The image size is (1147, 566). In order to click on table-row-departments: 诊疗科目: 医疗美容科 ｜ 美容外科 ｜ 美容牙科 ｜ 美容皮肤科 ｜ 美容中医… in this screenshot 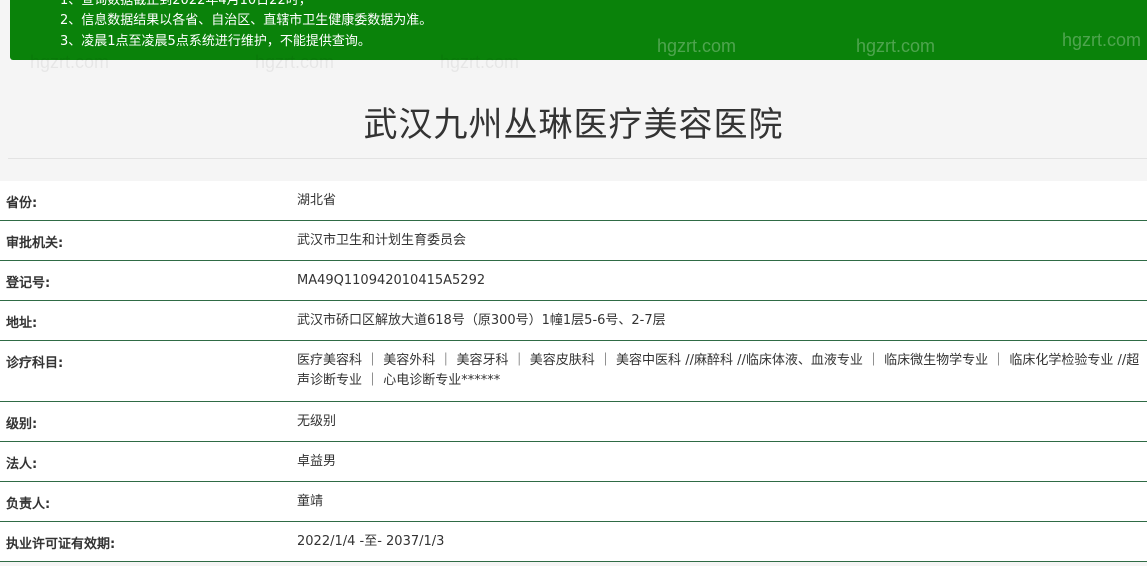, I will do `click(573, 371)`.